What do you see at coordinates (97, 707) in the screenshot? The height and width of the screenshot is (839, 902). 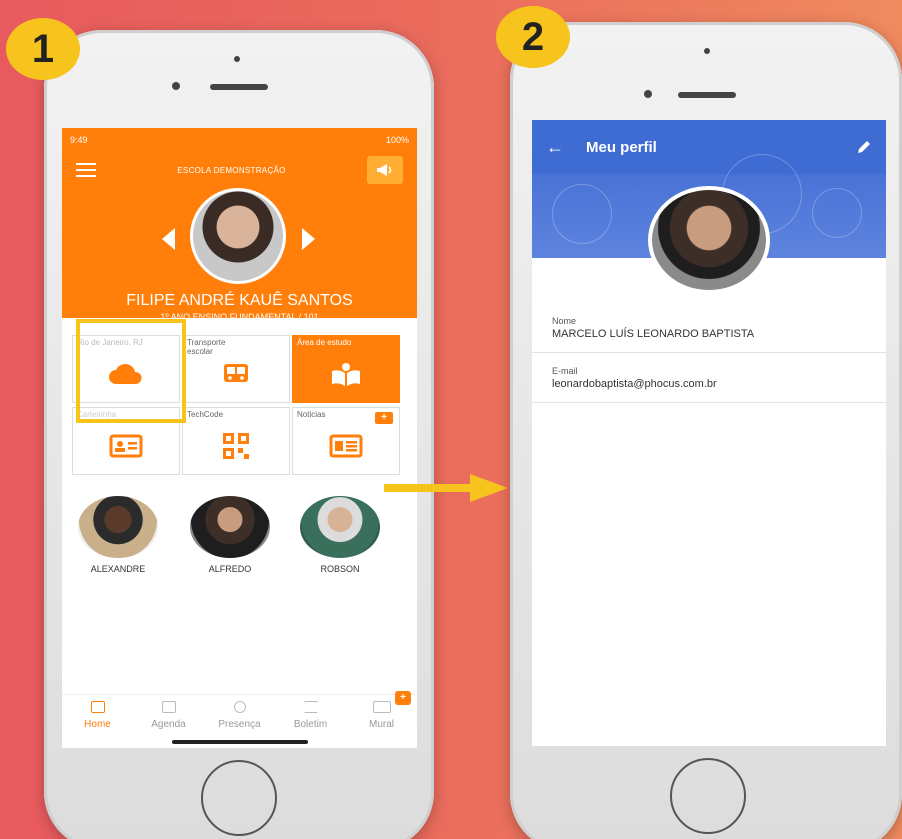 I see `home-icon` at bounding box center [97, 707].